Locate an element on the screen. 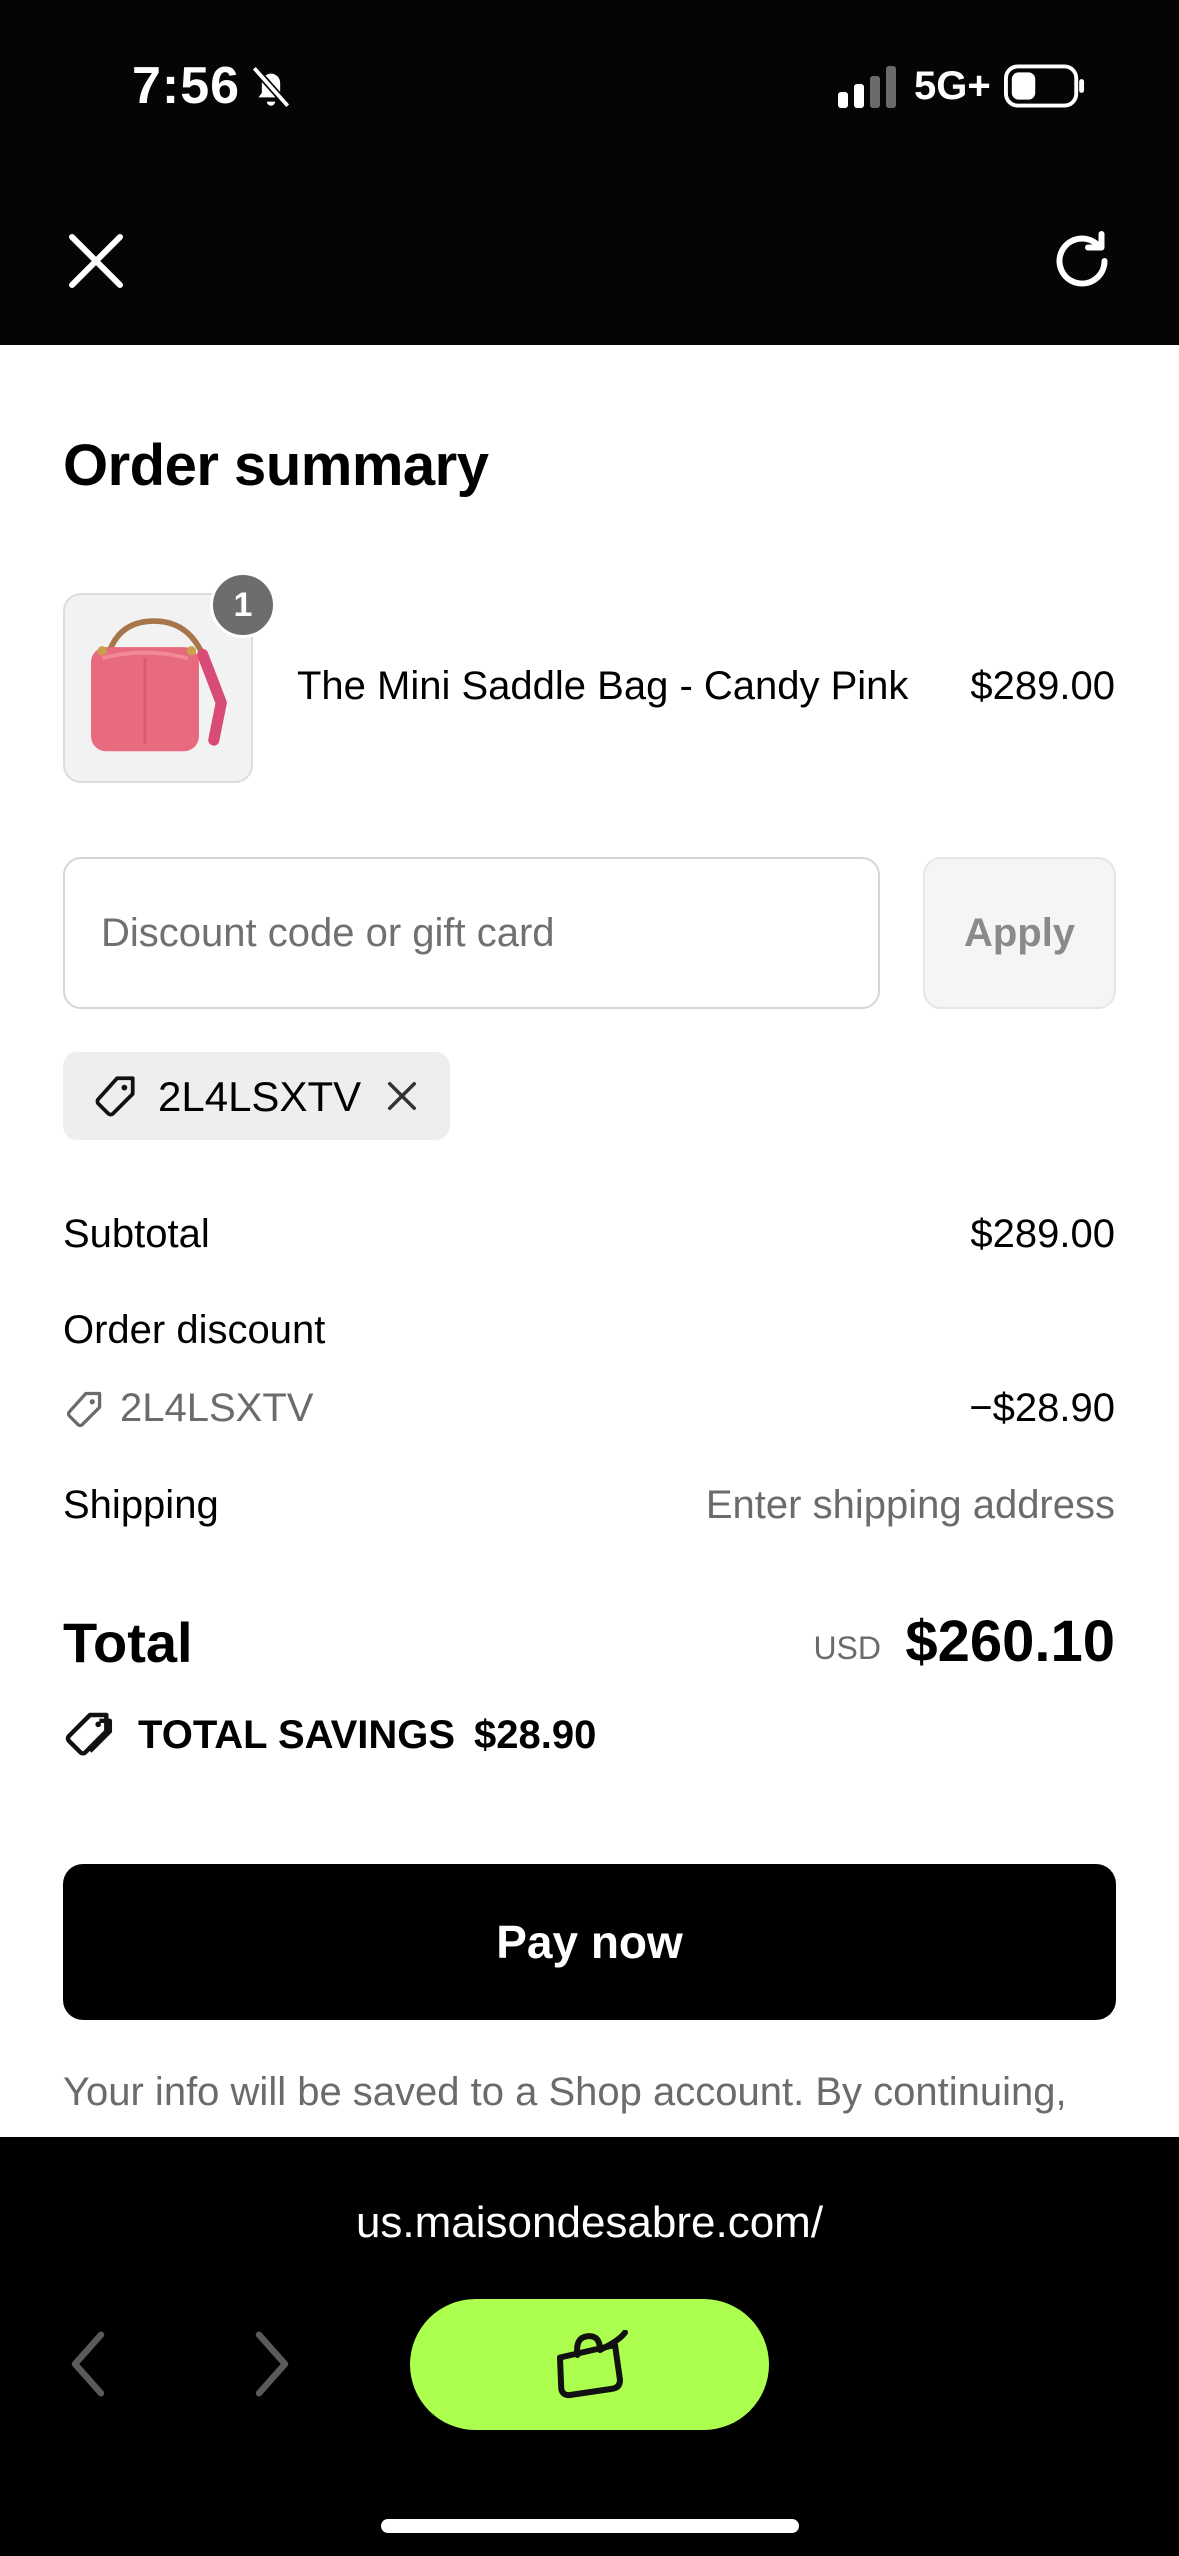 This screenshot has width=1179, height=2556. shop-bag-icon is located at coordinates (592, 2363).